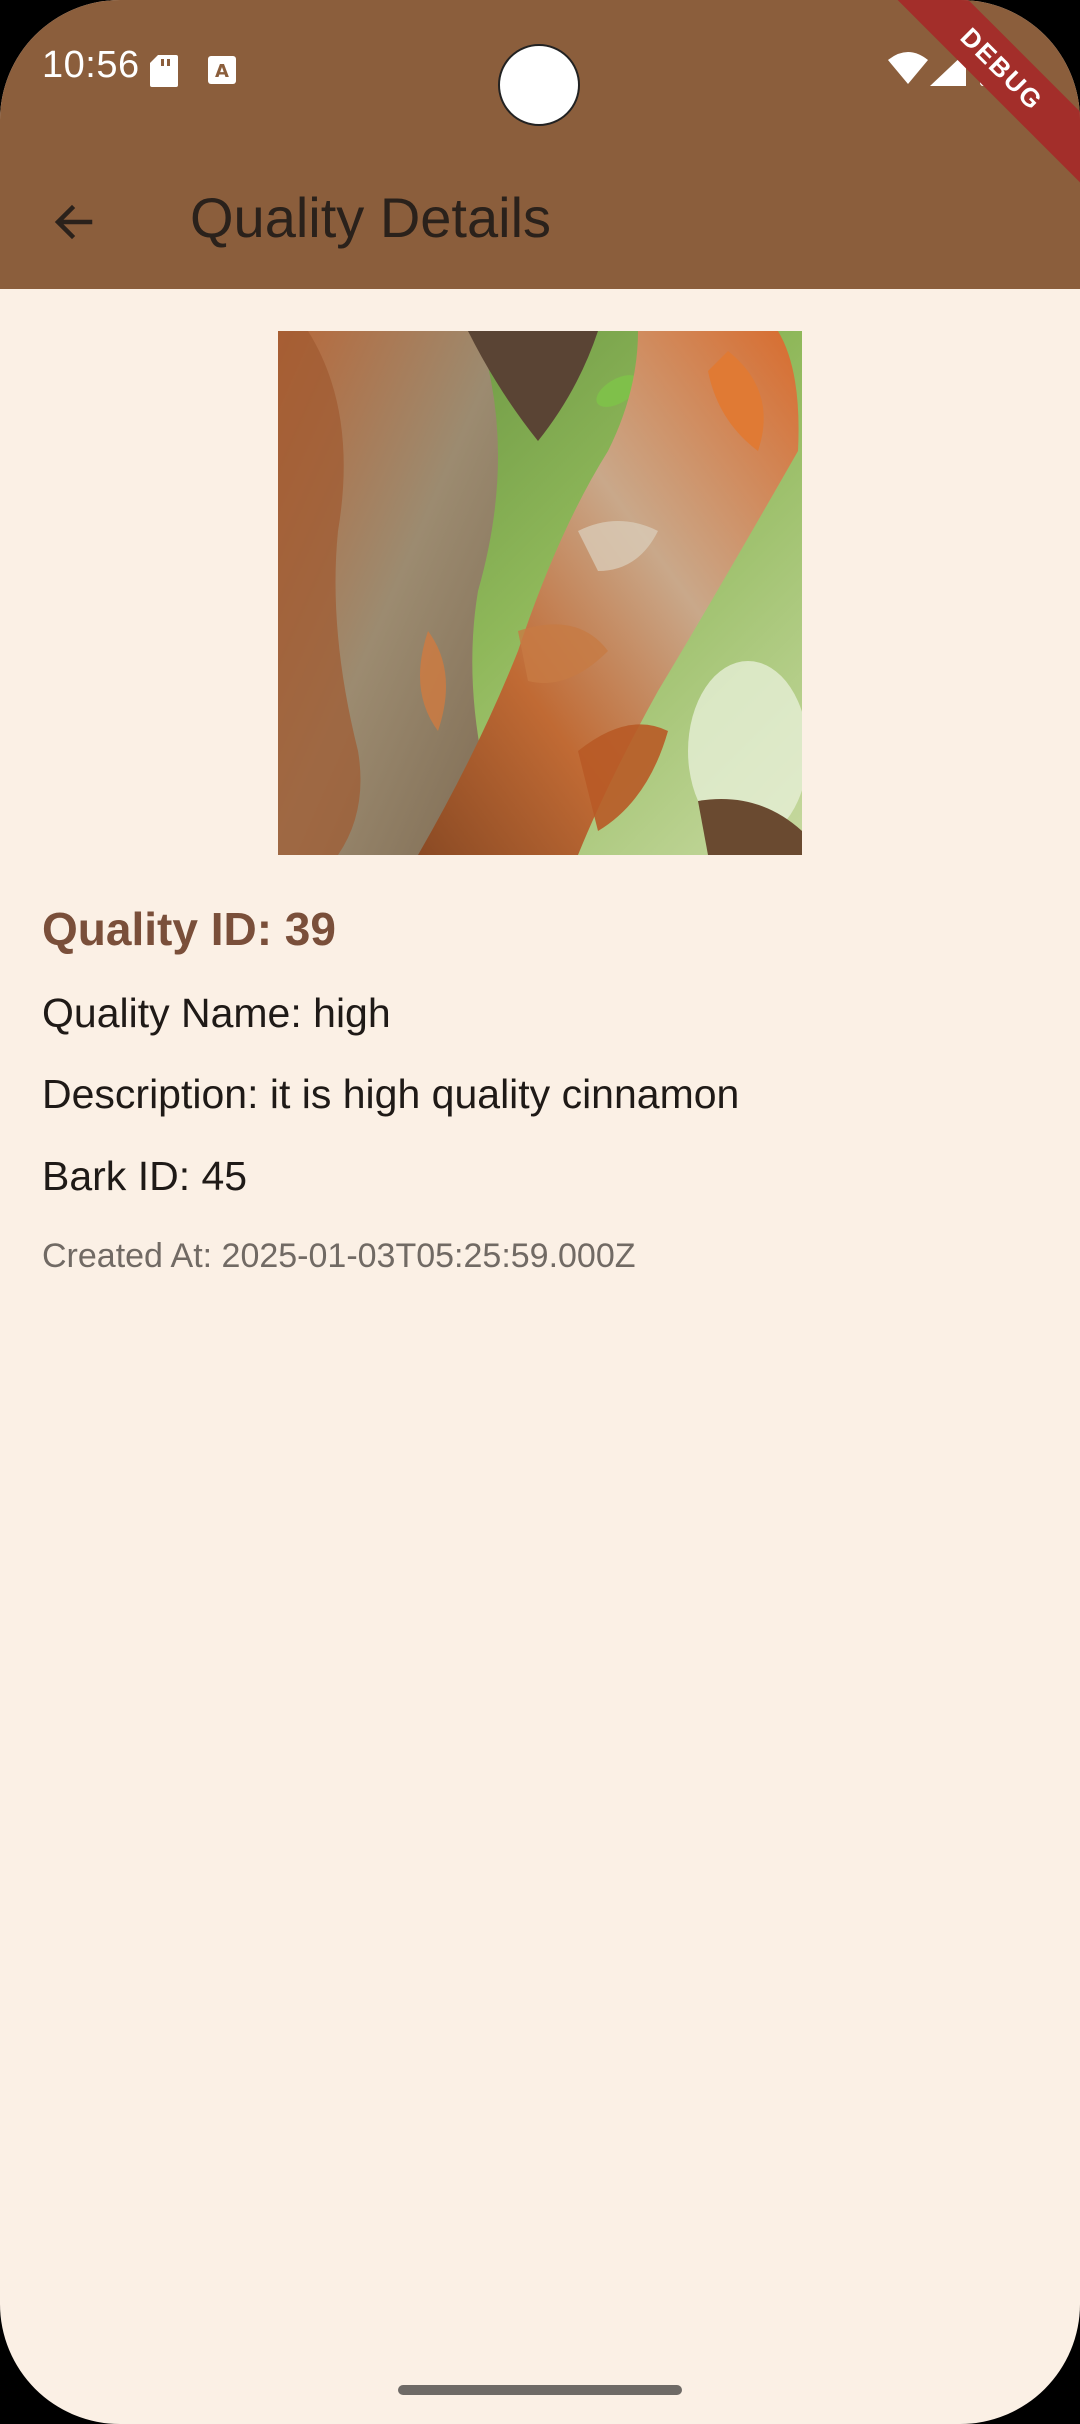  I want to click on arrow-back-icon, so click(73, 222).